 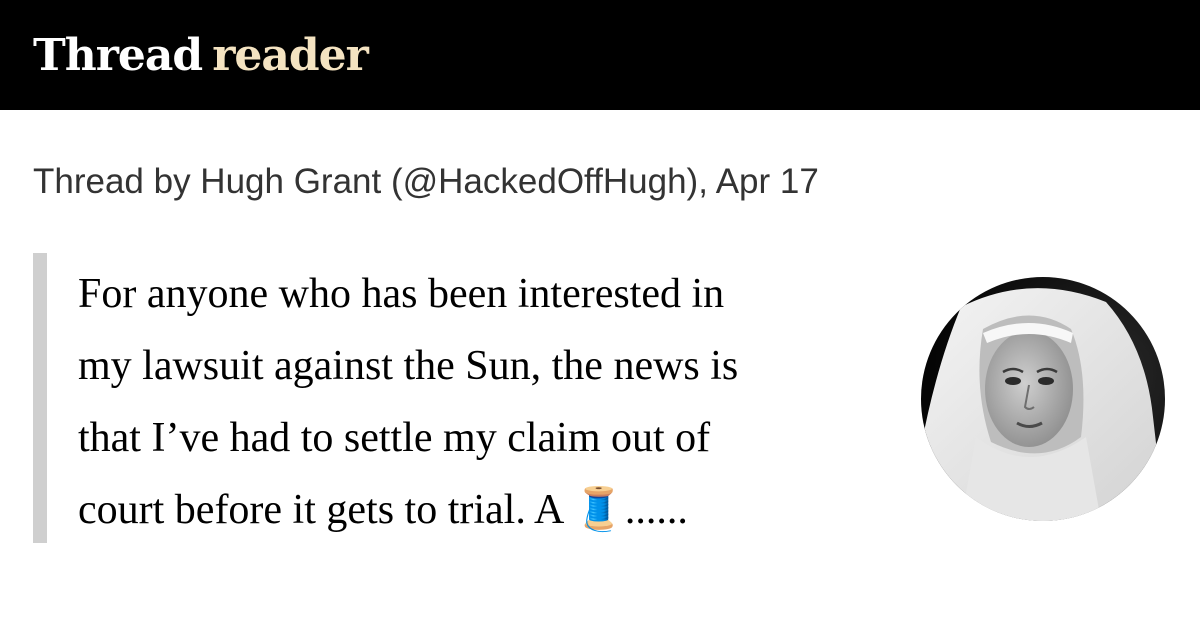 I want to click on threadreader-logo: Thread reader, so click(x=201, y=56).